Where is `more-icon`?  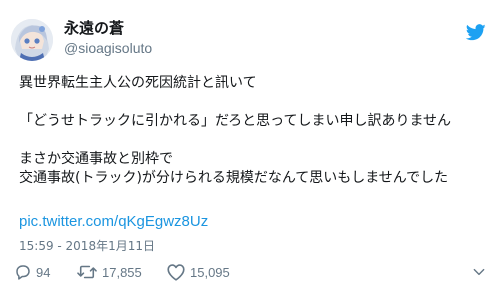 more-icon is located at coordinates (479, 272).